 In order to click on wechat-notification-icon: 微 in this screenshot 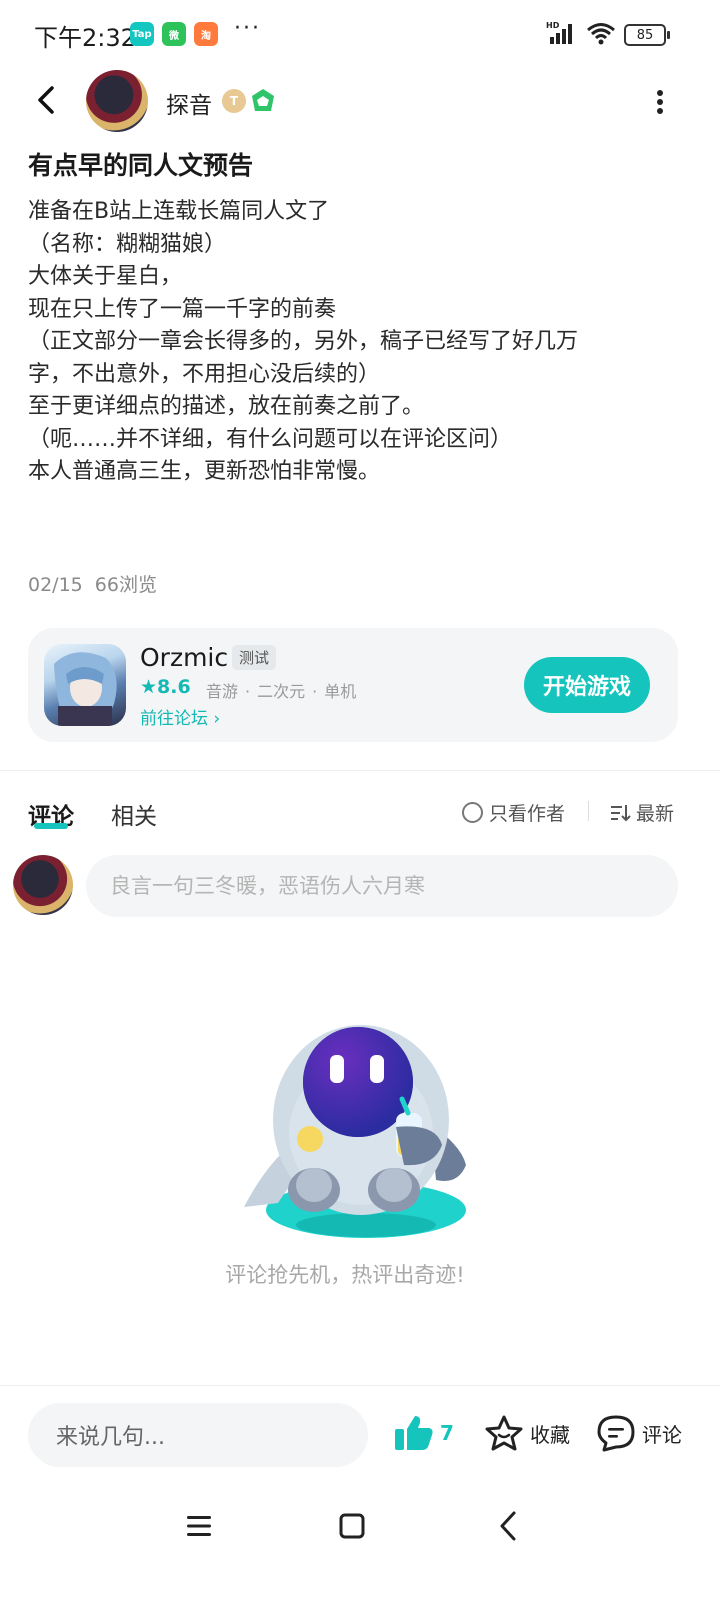, I will do `click(174, 34)`.